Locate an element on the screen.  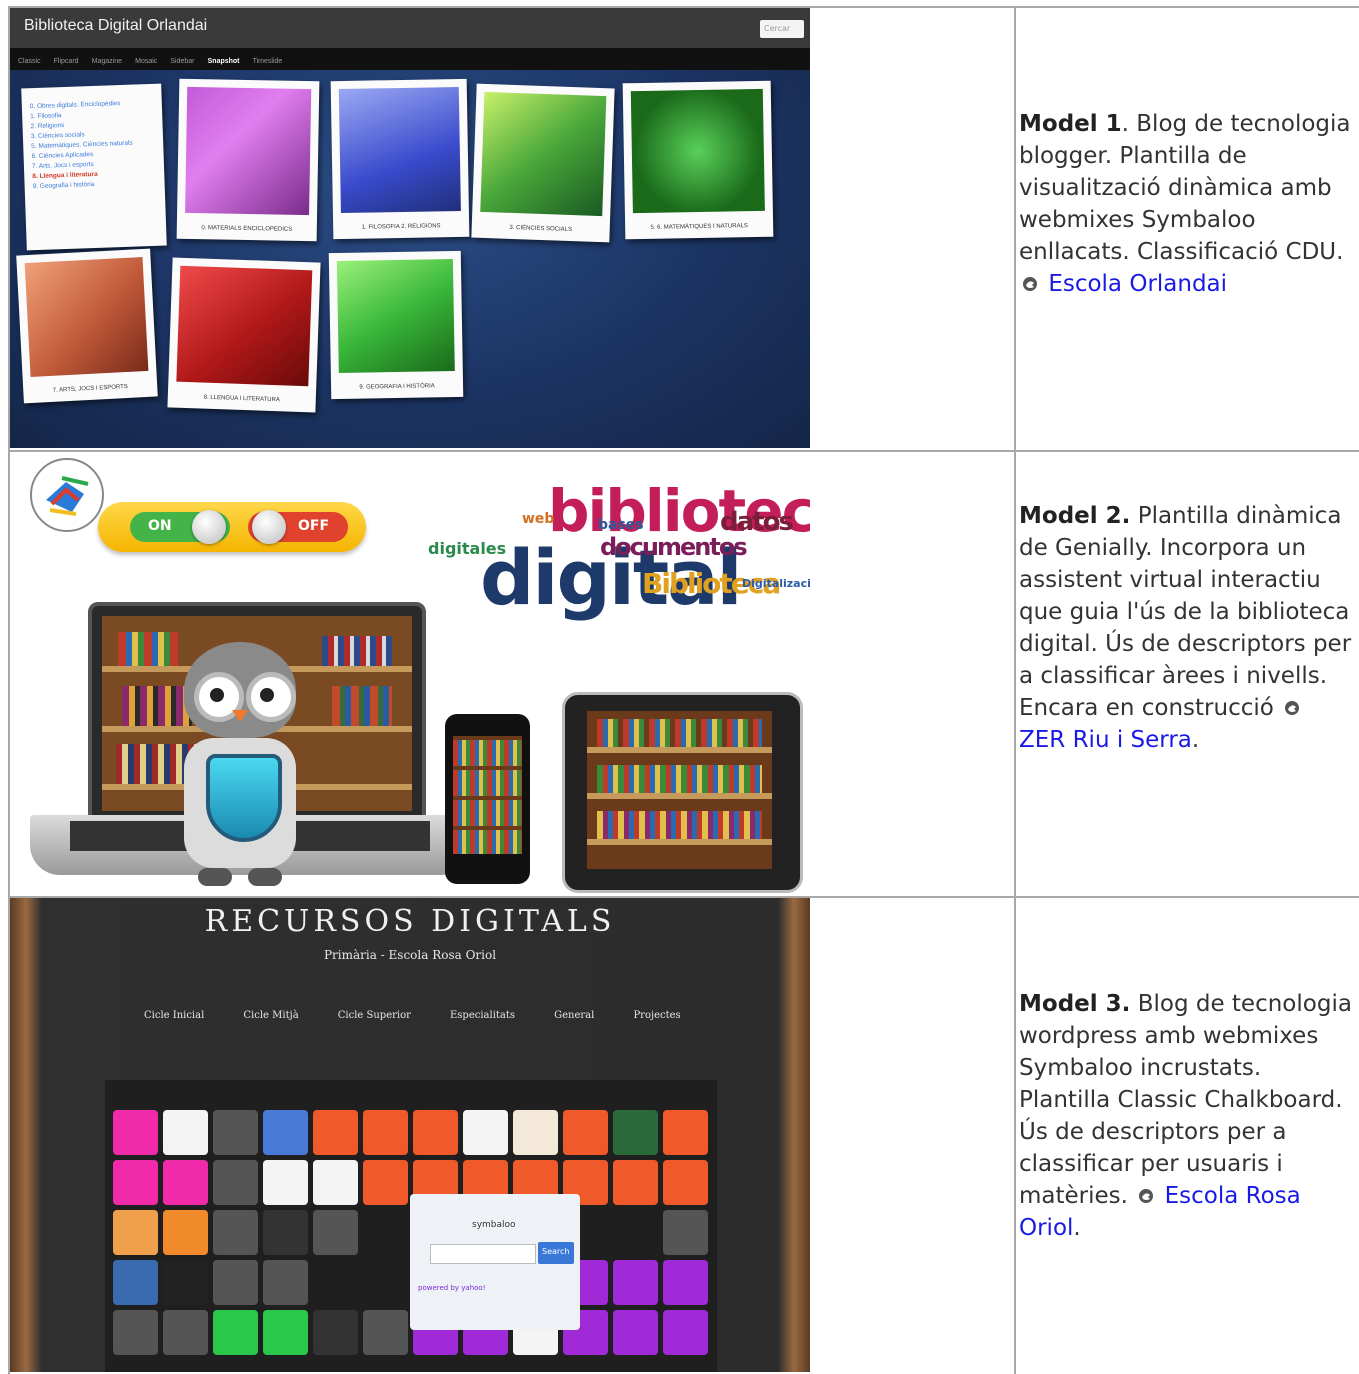
symbaloo-search-button: Search is located at coordinates (556, 1253).